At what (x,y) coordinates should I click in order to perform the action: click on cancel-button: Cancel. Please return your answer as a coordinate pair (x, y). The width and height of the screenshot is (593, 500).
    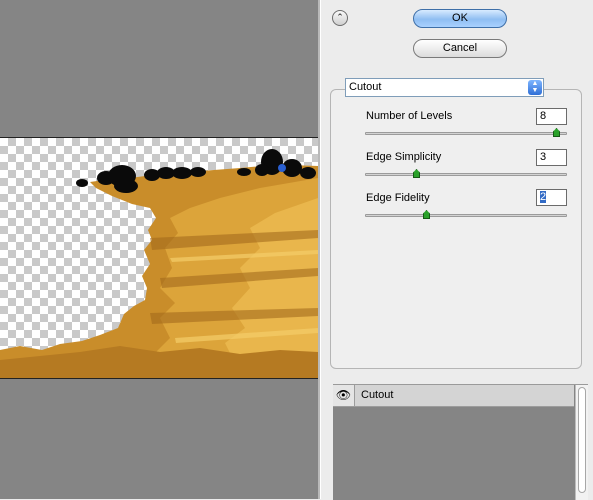
    Looking at the image, I should click on (460, 48).